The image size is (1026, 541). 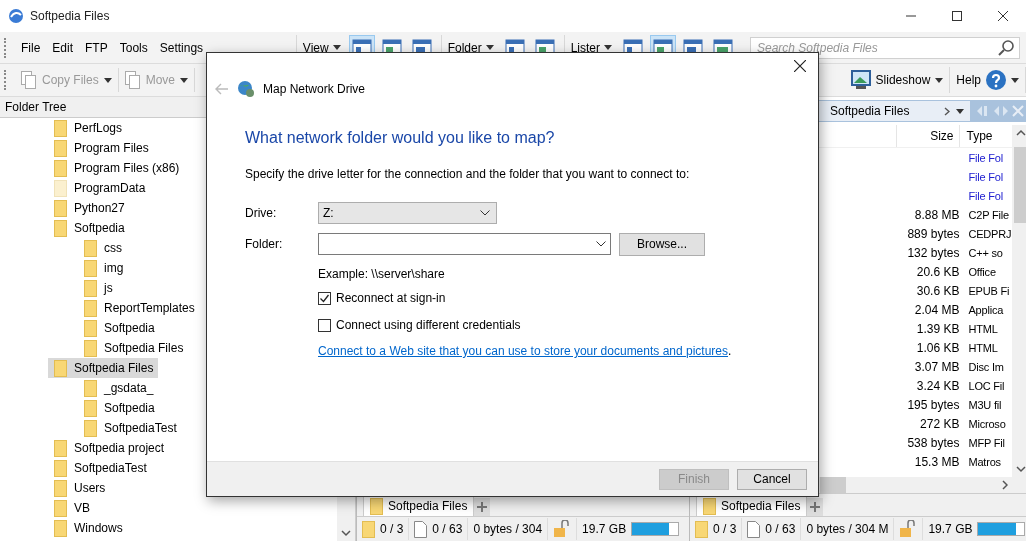 I want to click on type-cell-text: Applica, so click(x=986, y=309).